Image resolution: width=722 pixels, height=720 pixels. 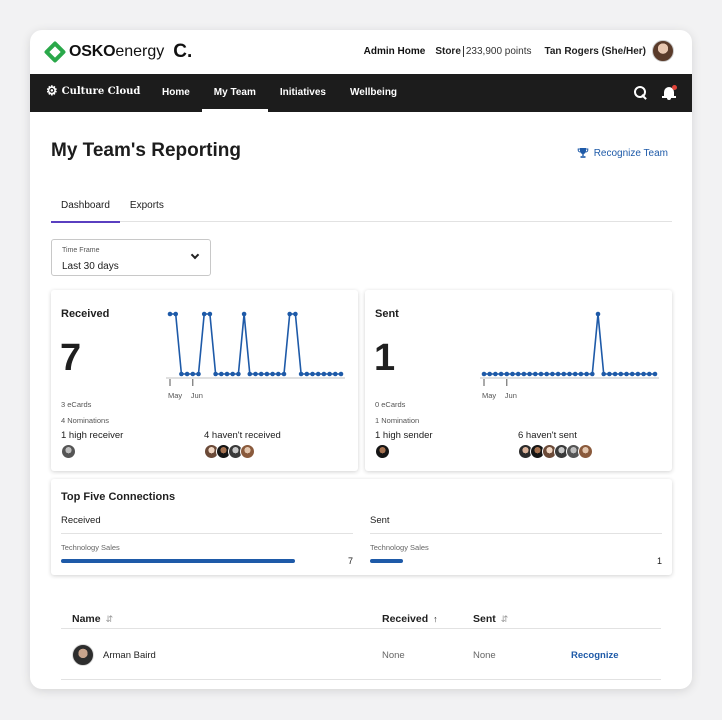 What do you see at coordinates (229, 451) in the screenshot?
I see `havent-received-avatars` at bounding box center [229, 451].